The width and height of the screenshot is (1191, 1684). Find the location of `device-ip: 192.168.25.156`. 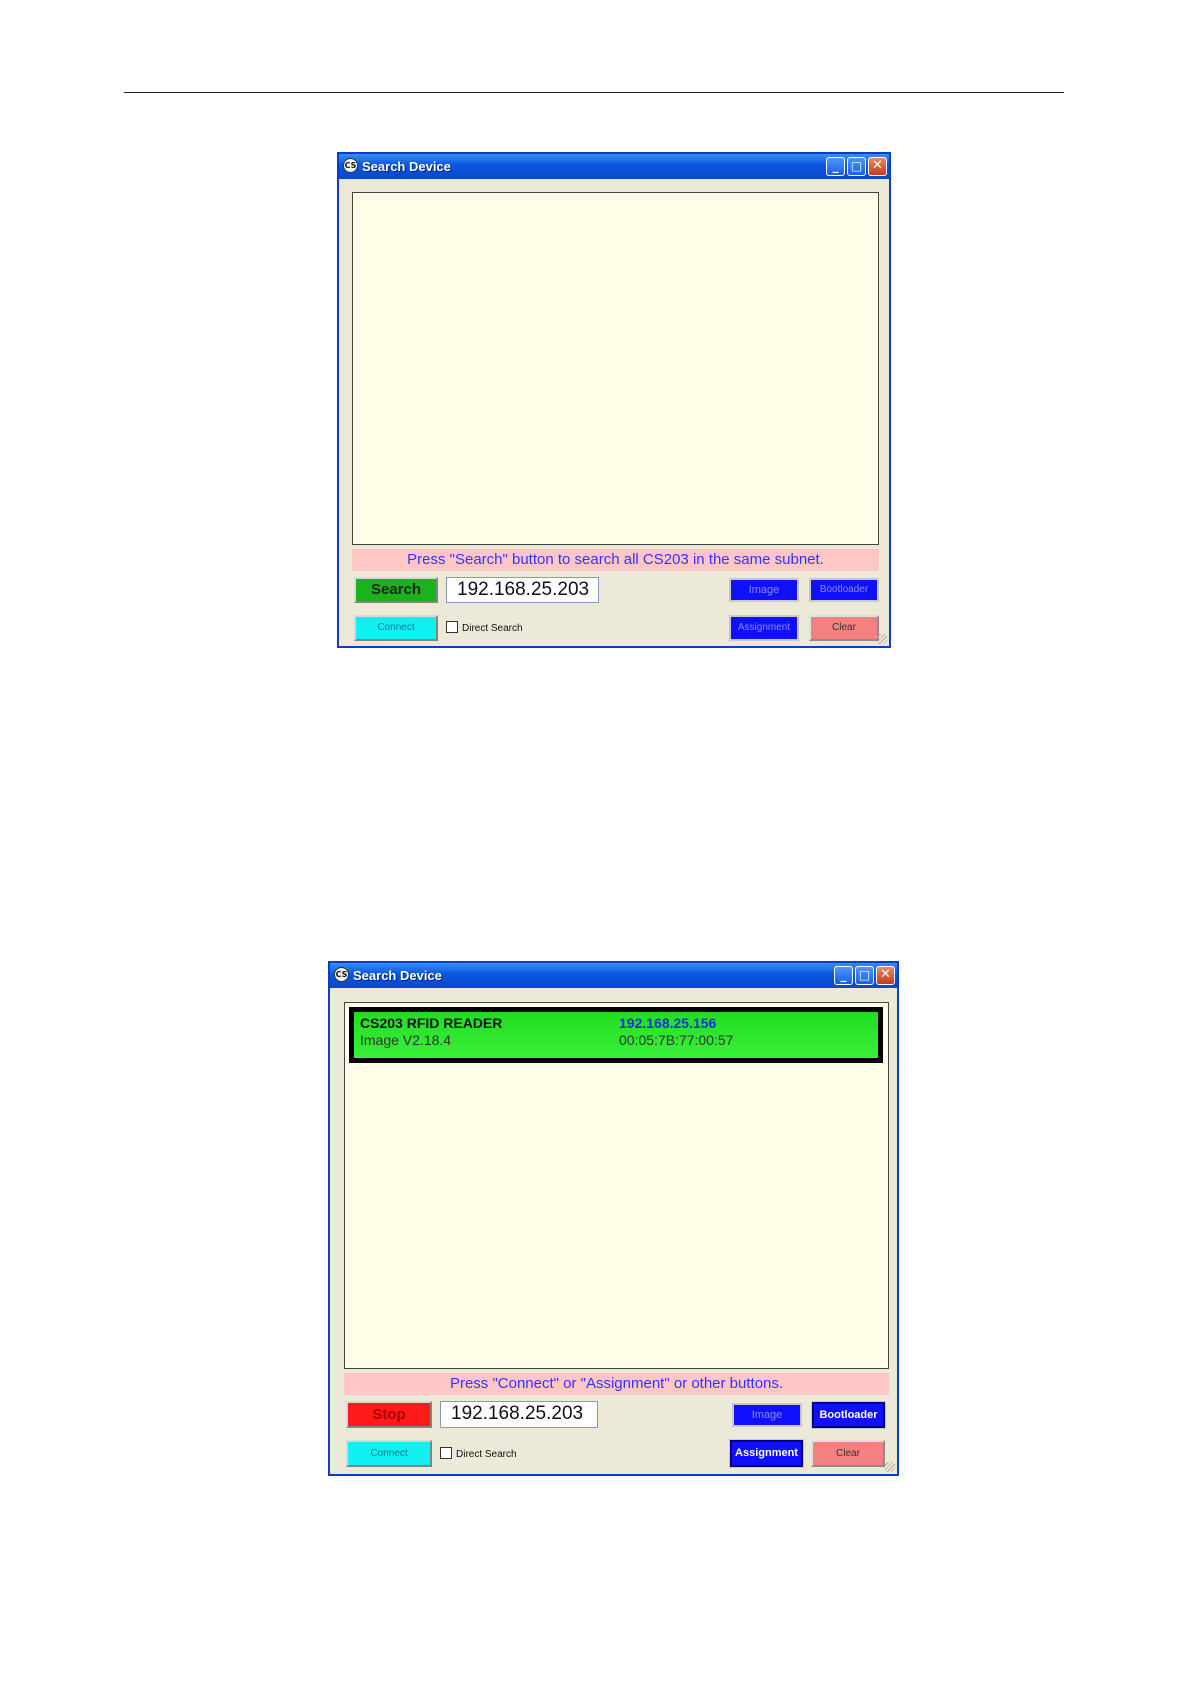

device-ip: 192.168.25.156 is located at coordinates (668, 1023).